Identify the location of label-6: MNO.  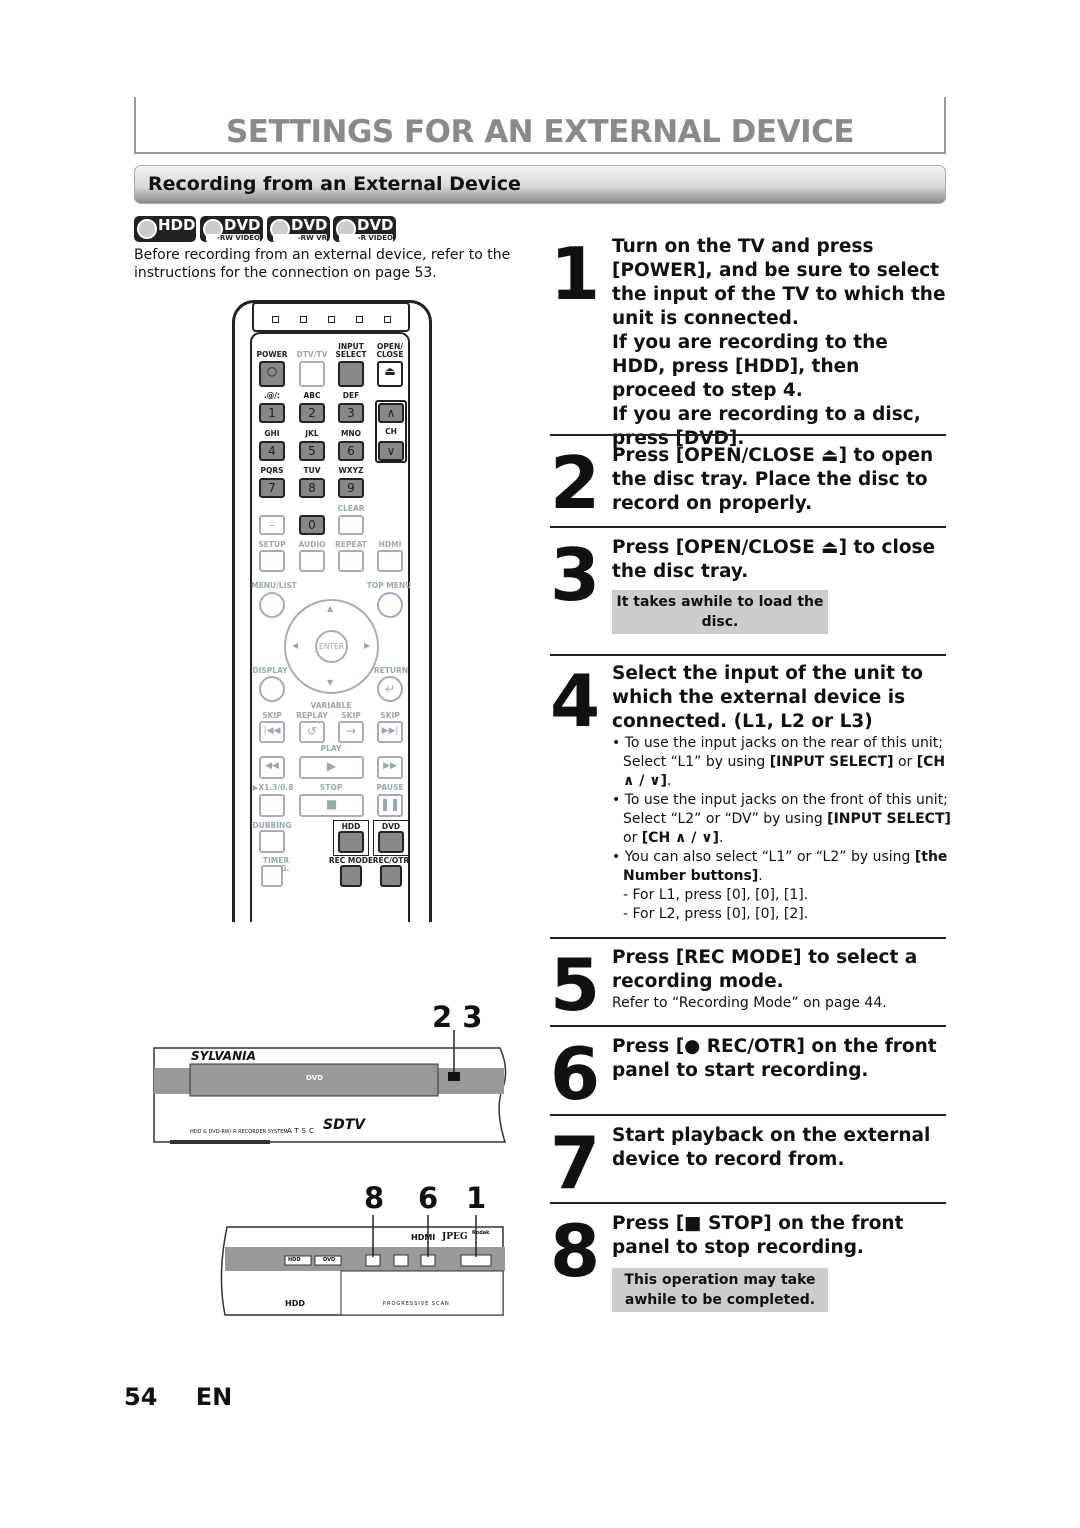
(351, 433).